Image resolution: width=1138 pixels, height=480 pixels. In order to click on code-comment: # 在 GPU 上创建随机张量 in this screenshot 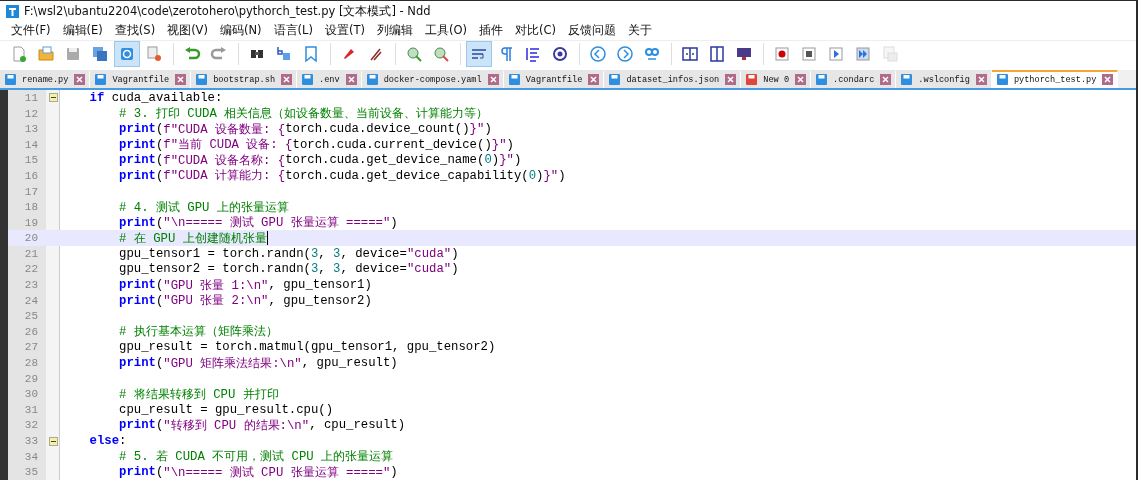, I will do `click(192, 238)`.